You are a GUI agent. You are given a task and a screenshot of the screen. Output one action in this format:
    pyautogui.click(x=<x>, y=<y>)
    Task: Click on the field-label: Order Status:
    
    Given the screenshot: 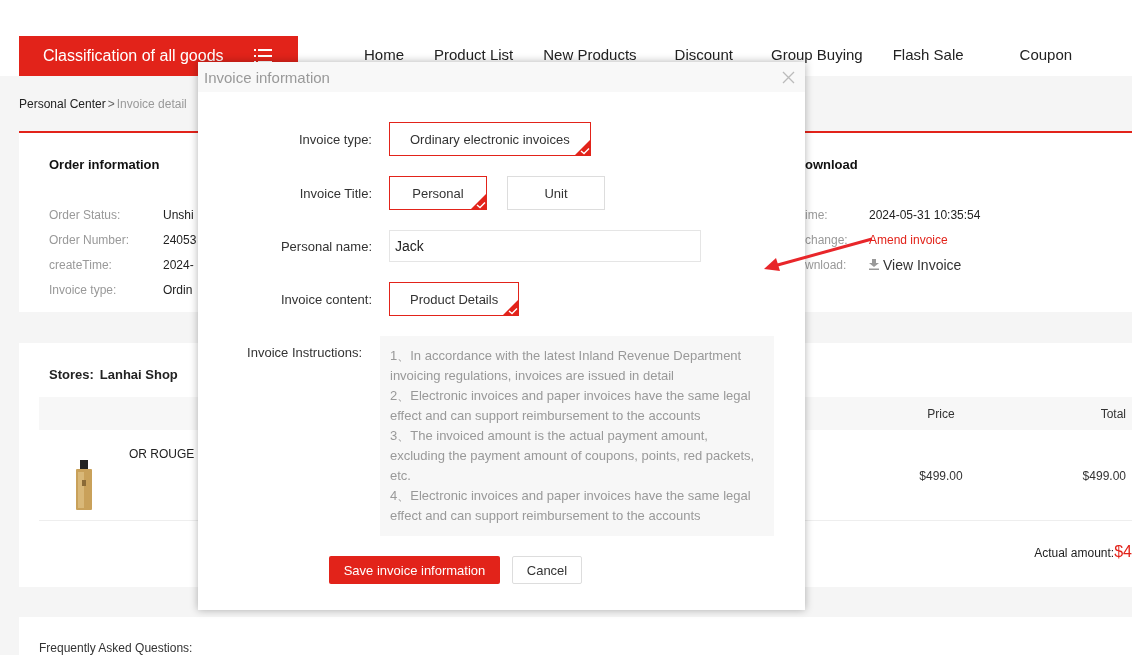 What is the action you would take?
    pyautogui.click(x=85, y=214)
    